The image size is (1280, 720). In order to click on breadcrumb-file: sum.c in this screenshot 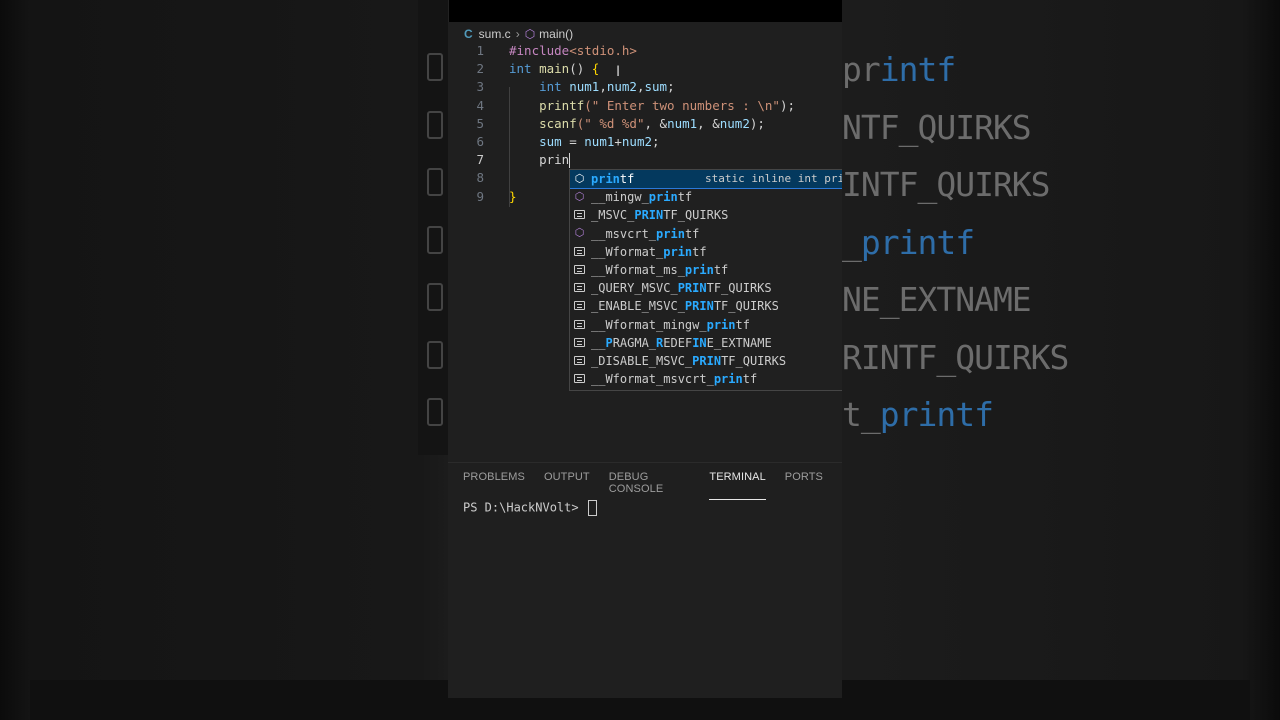, I will do `click(495, 34)`.